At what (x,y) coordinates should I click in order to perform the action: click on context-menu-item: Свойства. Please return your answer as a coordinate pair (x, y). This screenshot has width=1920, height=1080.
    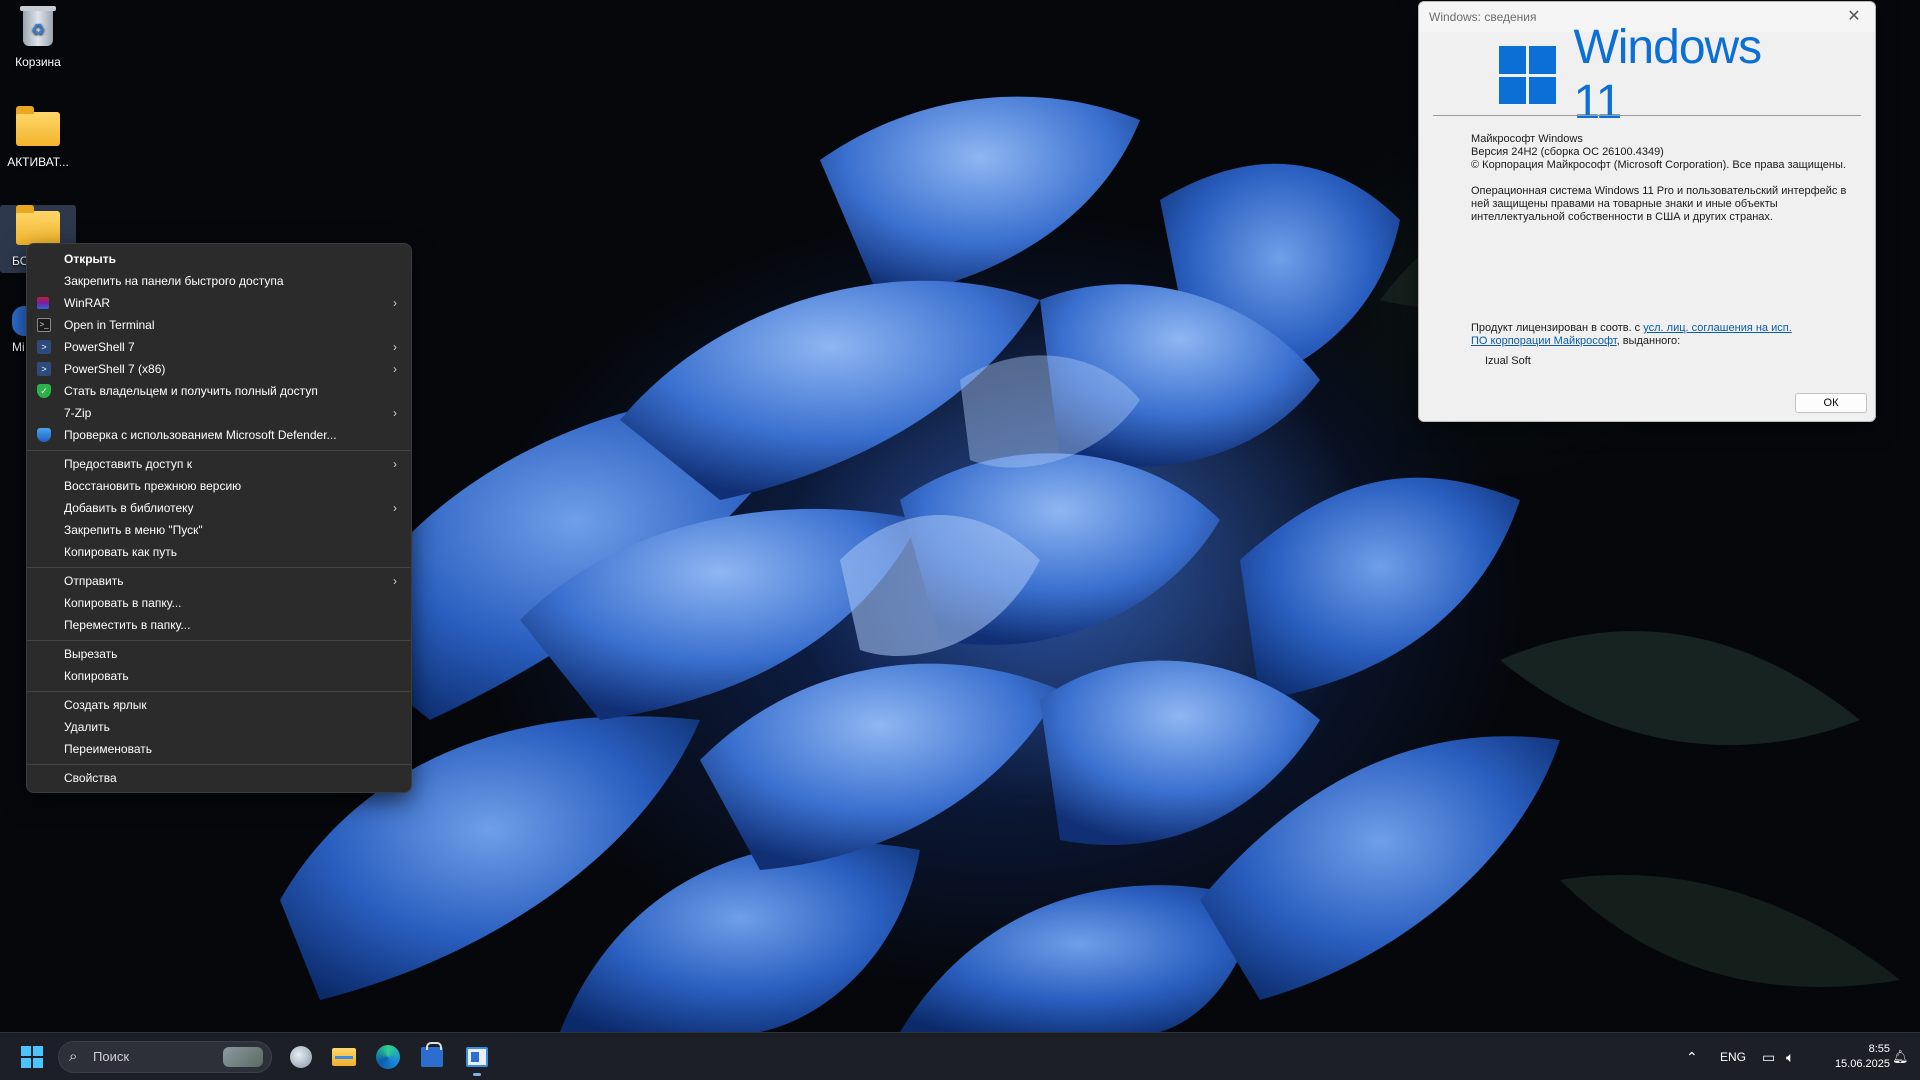
    Looking at the image, I should click on (219, 778).